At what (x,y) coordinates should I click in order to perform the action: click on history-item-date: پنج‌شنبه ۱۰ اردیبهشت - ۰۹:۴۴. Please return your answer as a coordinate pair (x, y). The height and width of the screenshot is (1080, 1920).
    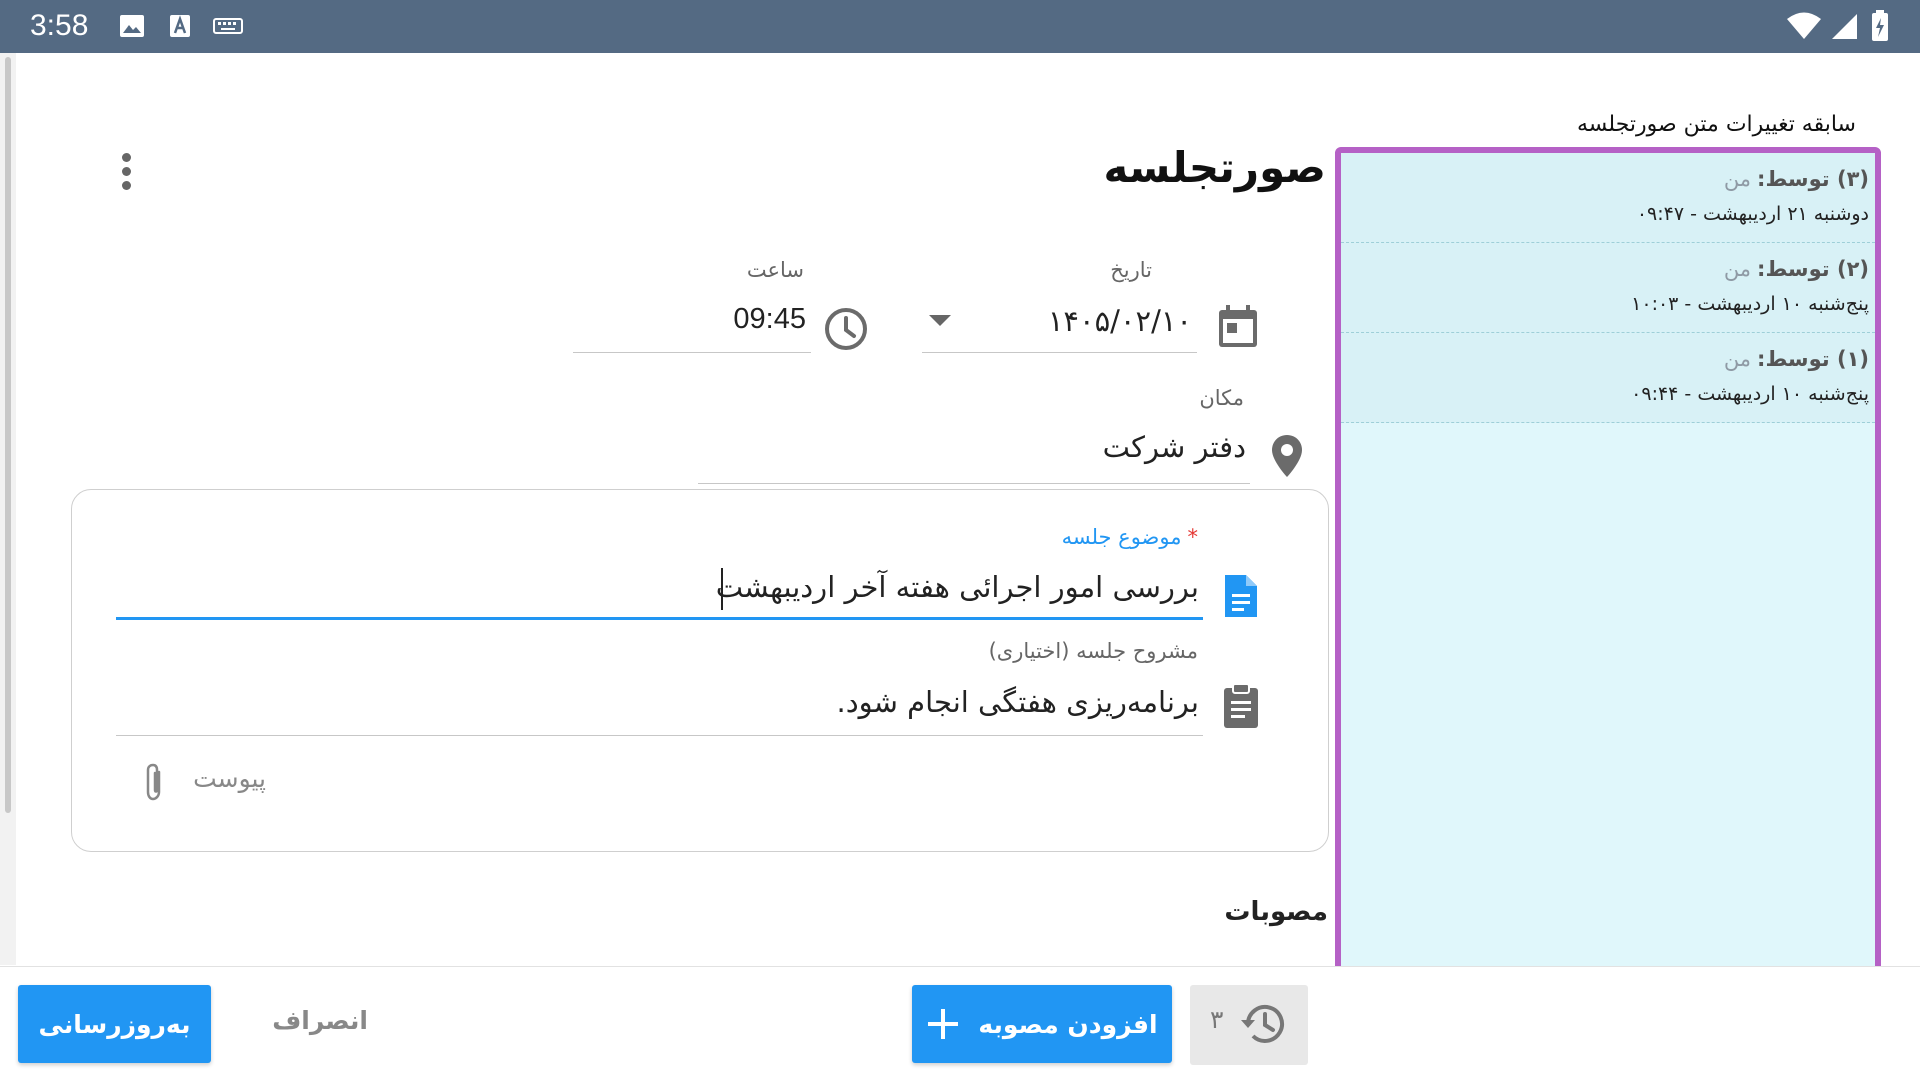
    Looking at the image, I should click on (1750, 394).